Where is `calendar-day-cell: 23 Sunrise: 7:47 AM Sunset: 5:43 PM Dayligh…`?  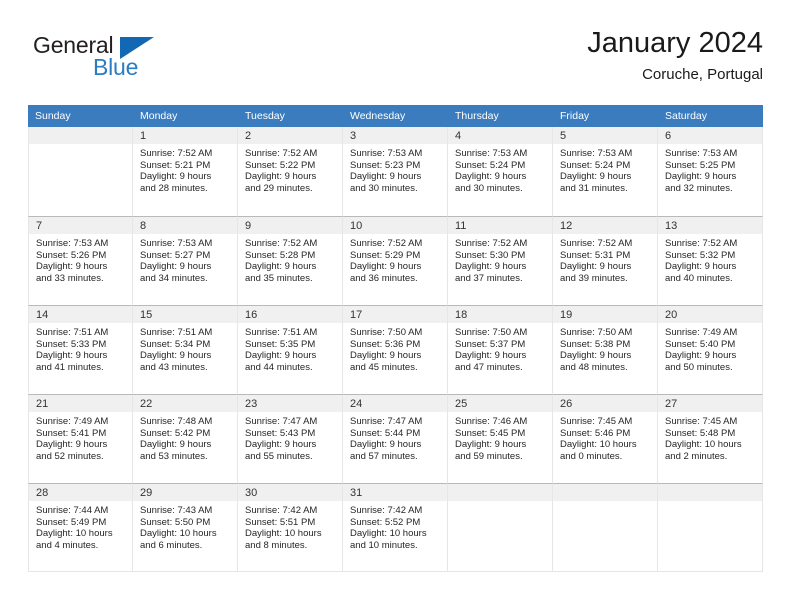
calendar-day-cell: 23 Sunrise: 7:47 AM Sunset: 5:43 PM Dayligh… is located at coordinates (290, 438).